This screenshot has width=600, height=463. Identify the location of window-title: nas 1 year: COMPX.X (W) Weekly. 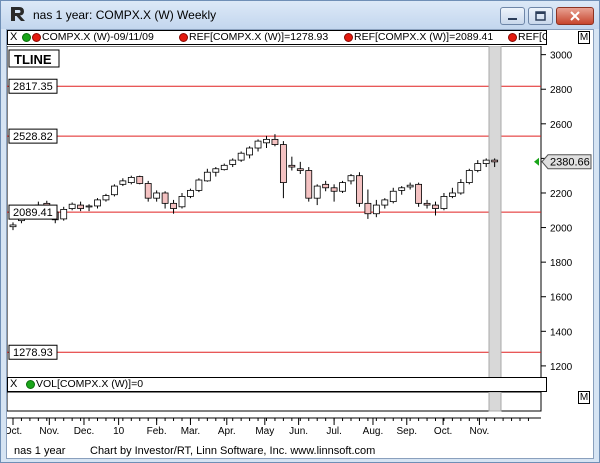
(125, 15).